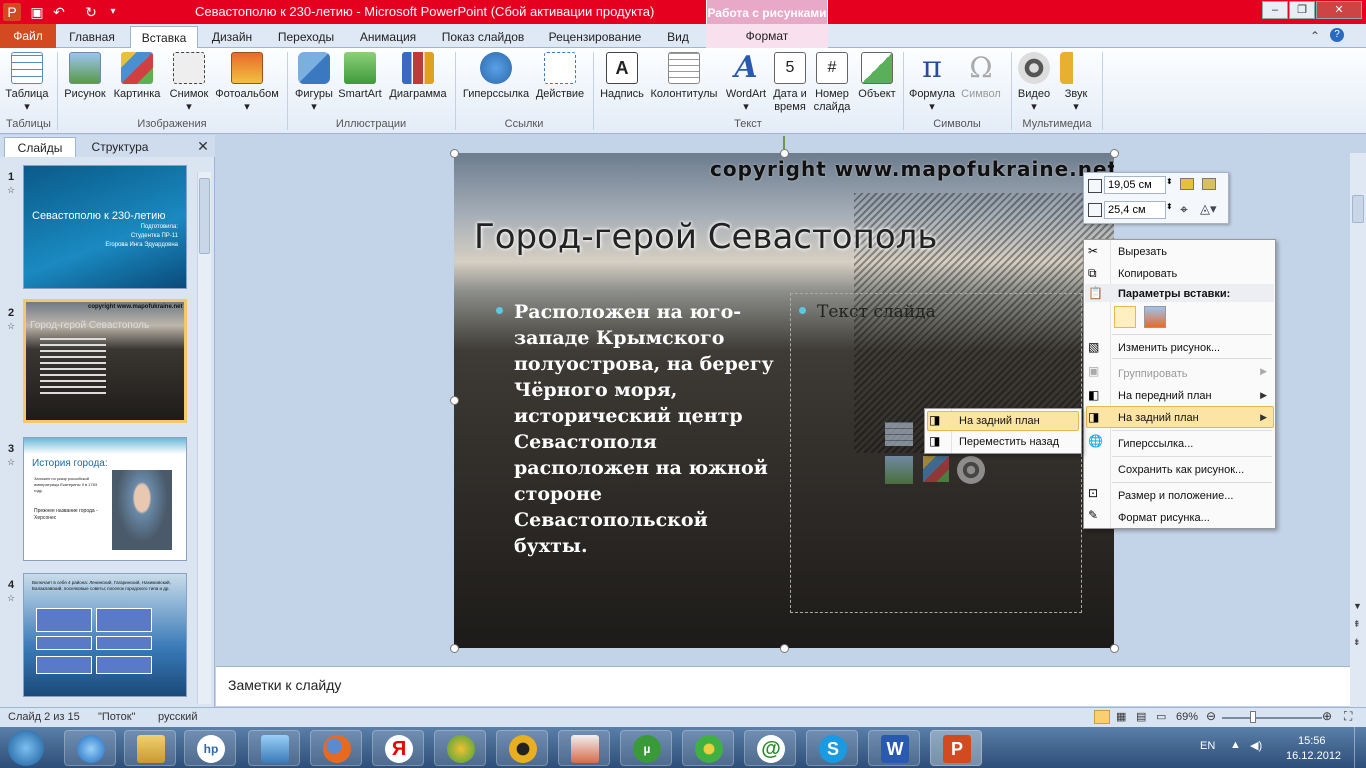 This screenshot has height=768, width=1366. I want to click on customize-qat-icon: ▾, so click(113, 12).